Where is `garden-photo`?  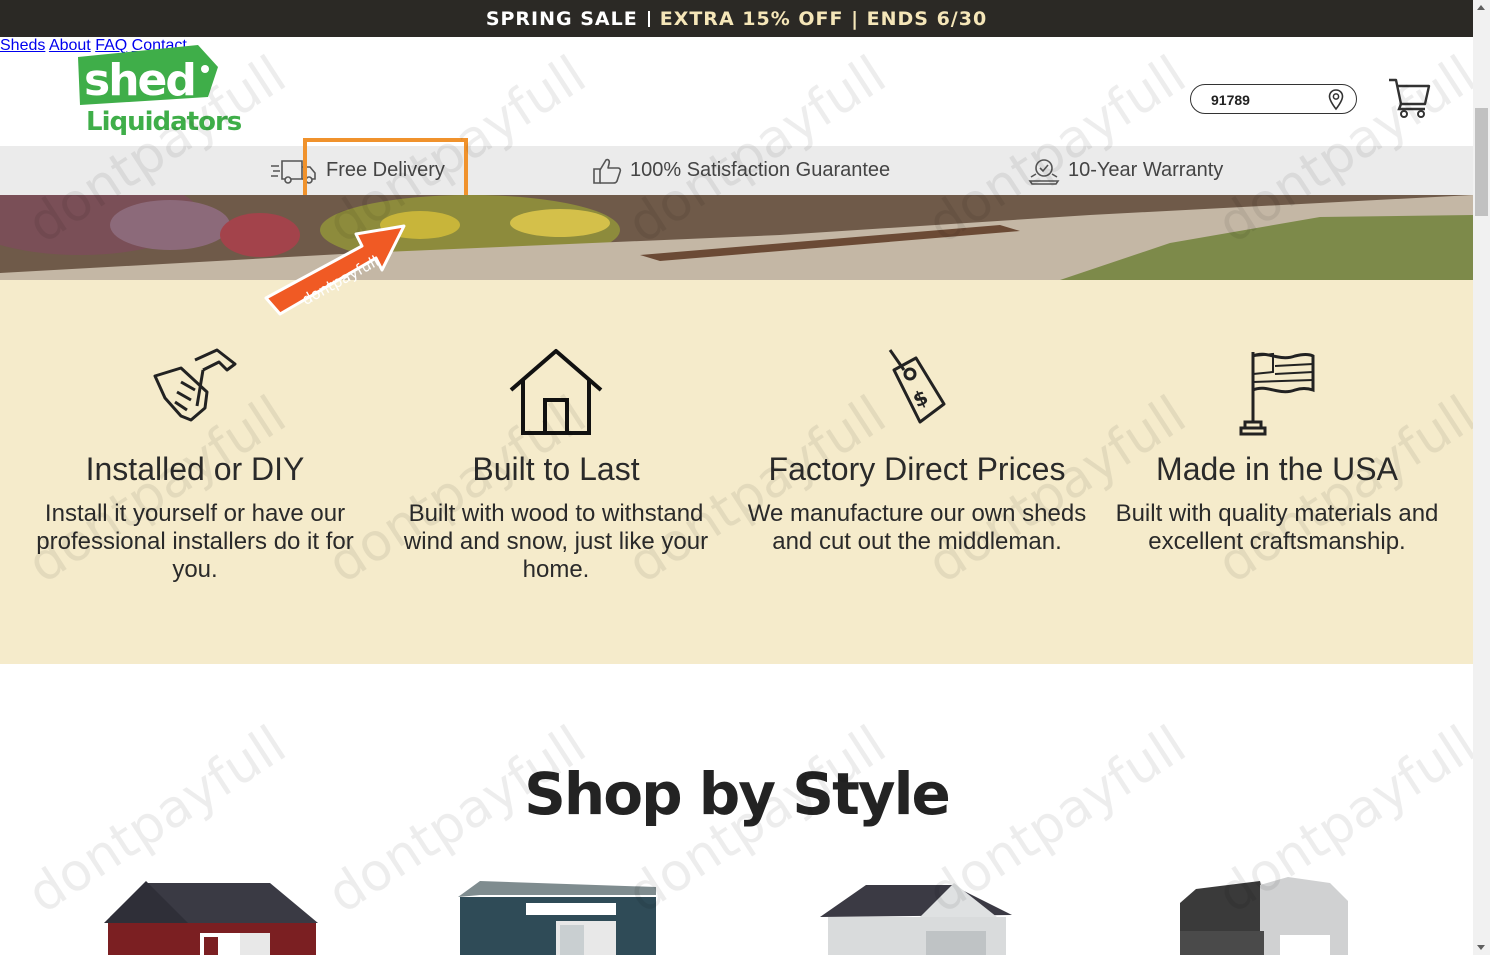
garden-photo is located at coordinates (736, 237).